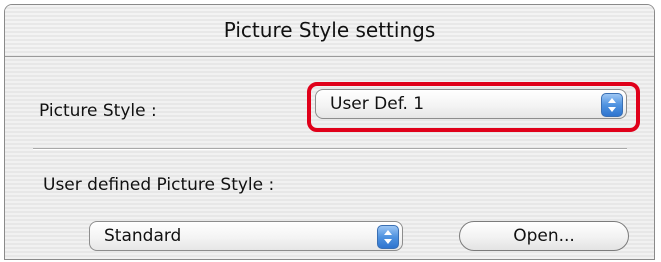 The image size is (661, 262). I want to click on up-down-arrows-icon, so click(388, 237).